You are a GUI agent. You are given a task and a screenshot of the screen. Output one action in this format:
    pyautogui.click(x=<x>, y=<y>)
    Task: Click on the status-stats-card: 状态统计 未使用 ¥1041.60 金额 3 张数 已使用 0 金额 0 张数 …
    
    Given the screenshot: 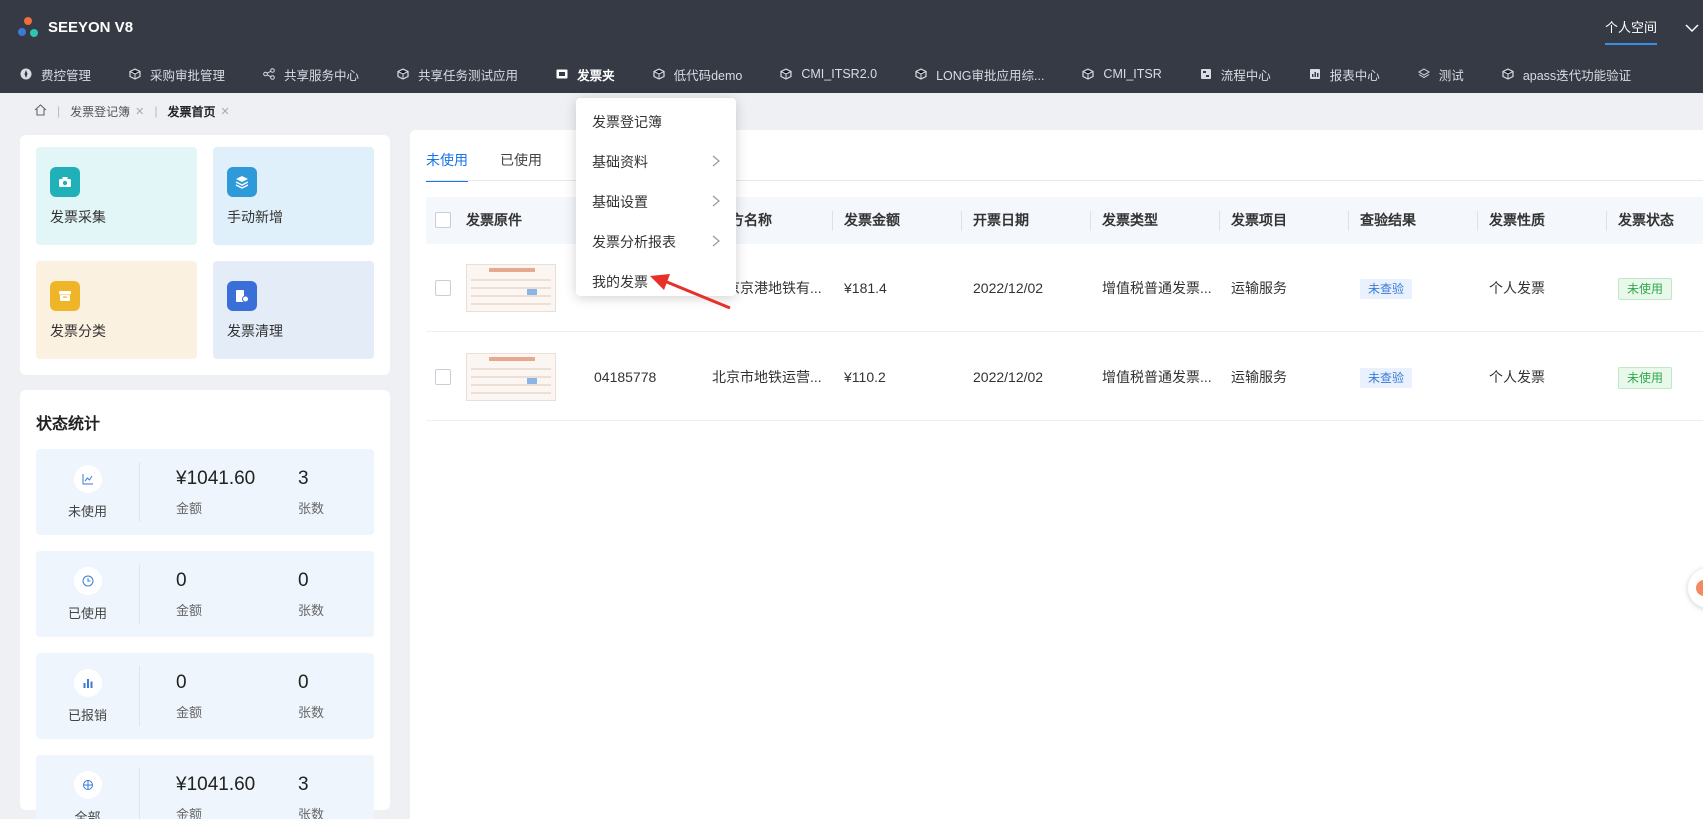 What is the action you would take?
    pyautogui.click(x=205, y=604)
    